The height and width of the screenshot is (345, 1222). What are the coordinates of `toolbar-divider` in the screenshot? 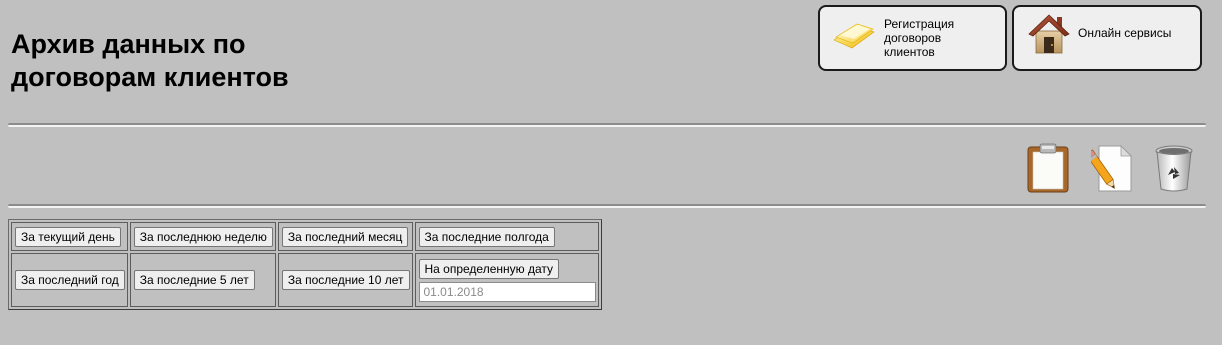 It's located at (607, 206).